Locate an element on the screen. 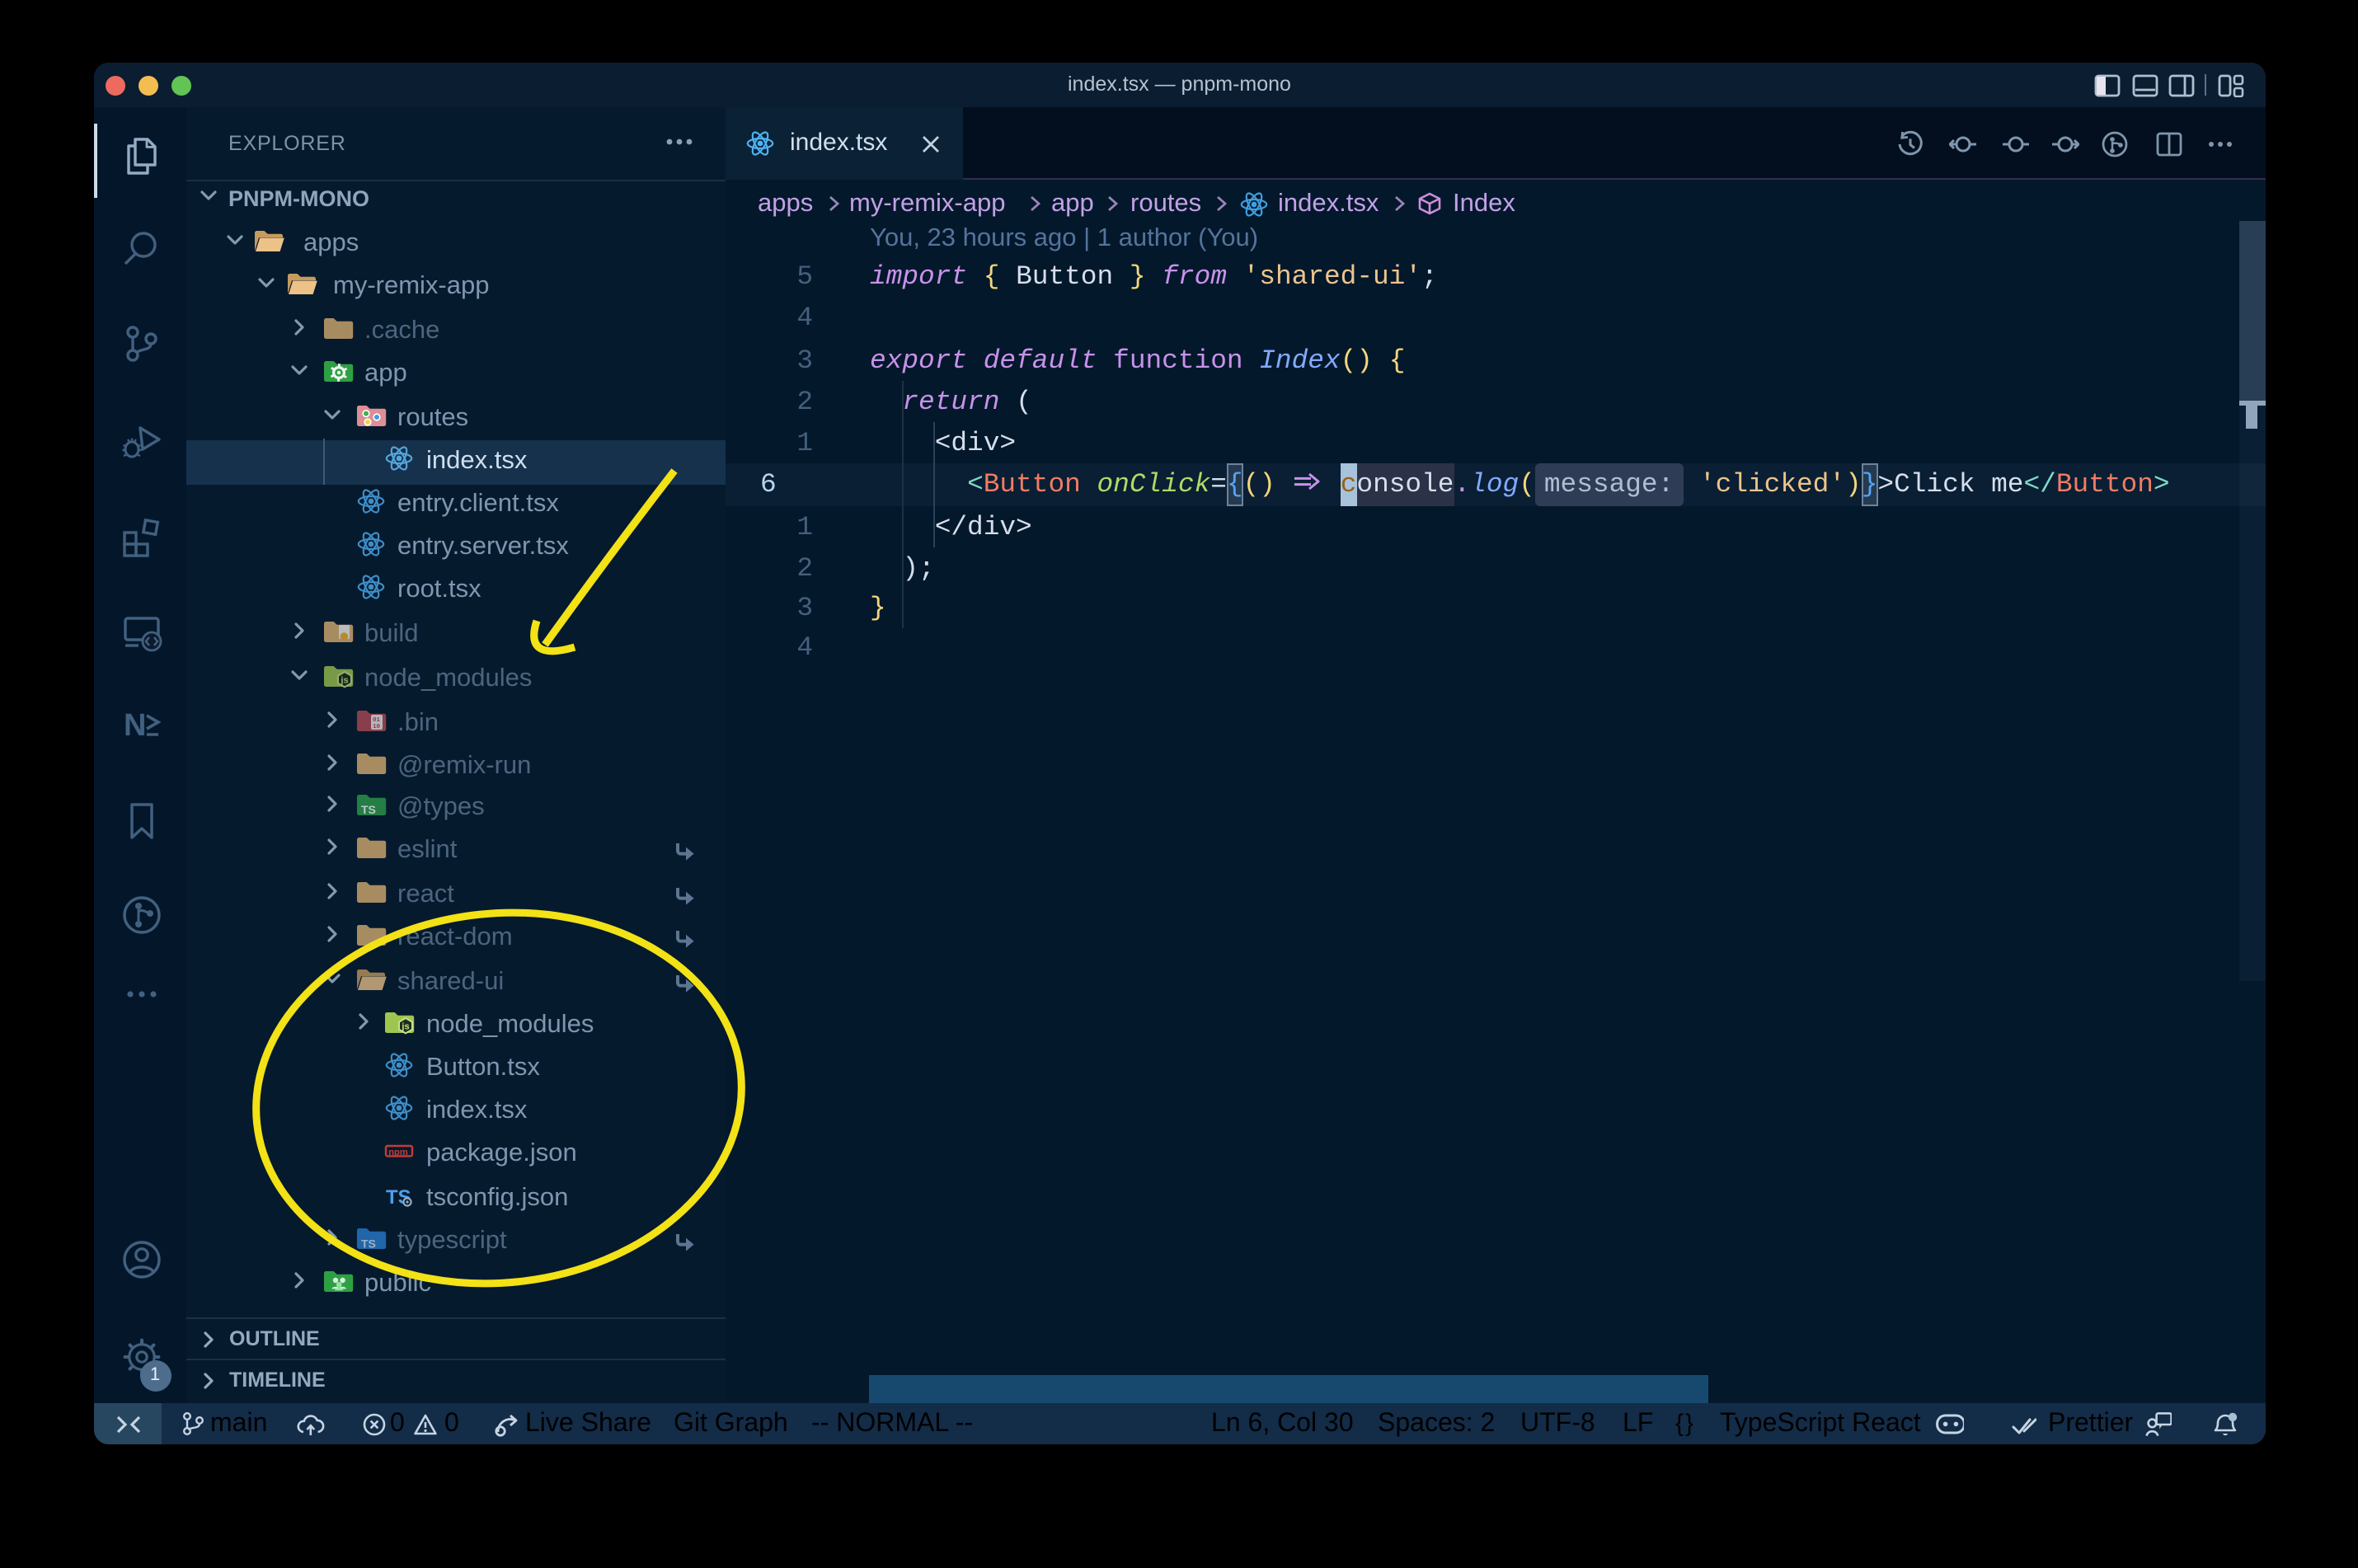 Image resolution: width=2358 pixels, height=1568 pixels. svg-text: npm is located at coordinates (398, 1153).